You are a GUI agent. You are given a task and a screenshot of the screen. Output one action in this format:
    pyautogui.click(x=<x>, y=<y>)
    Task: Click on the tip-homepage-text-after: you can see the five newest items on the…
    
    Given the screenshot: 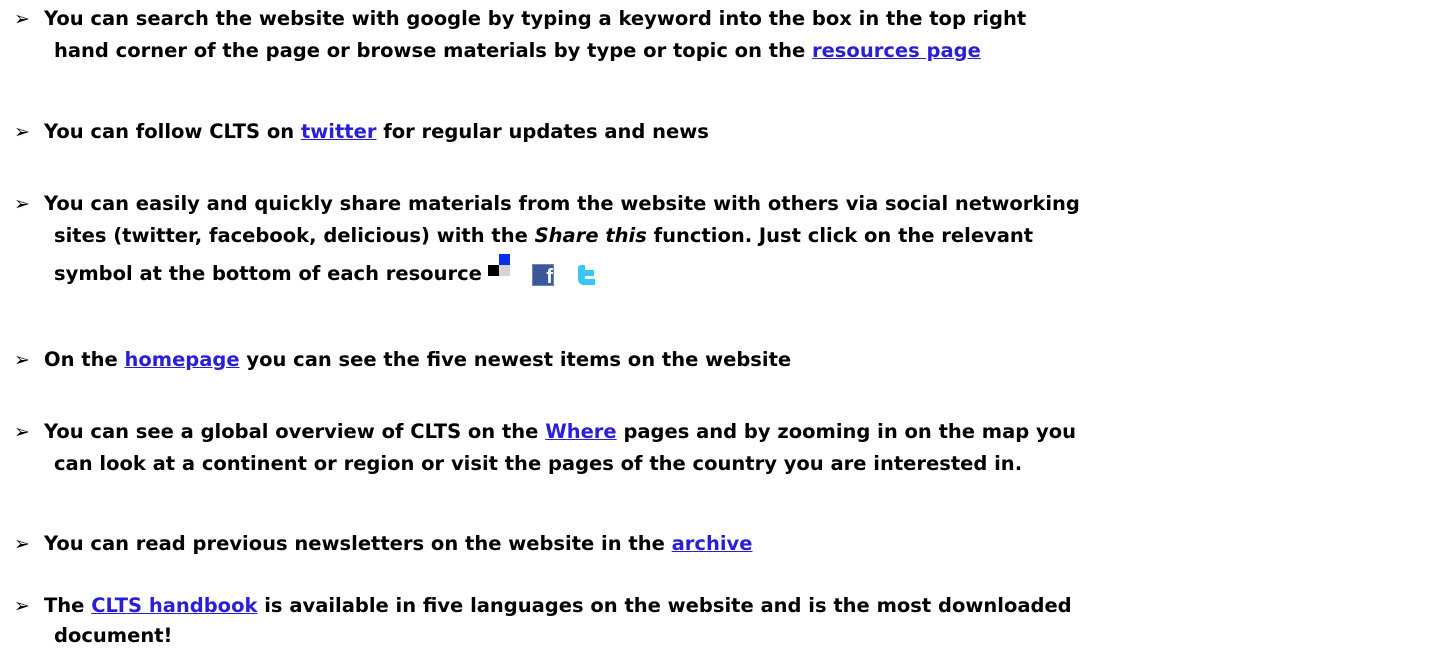 What is the action you would take?
    pyautogui.click(x=515, y=359)
    